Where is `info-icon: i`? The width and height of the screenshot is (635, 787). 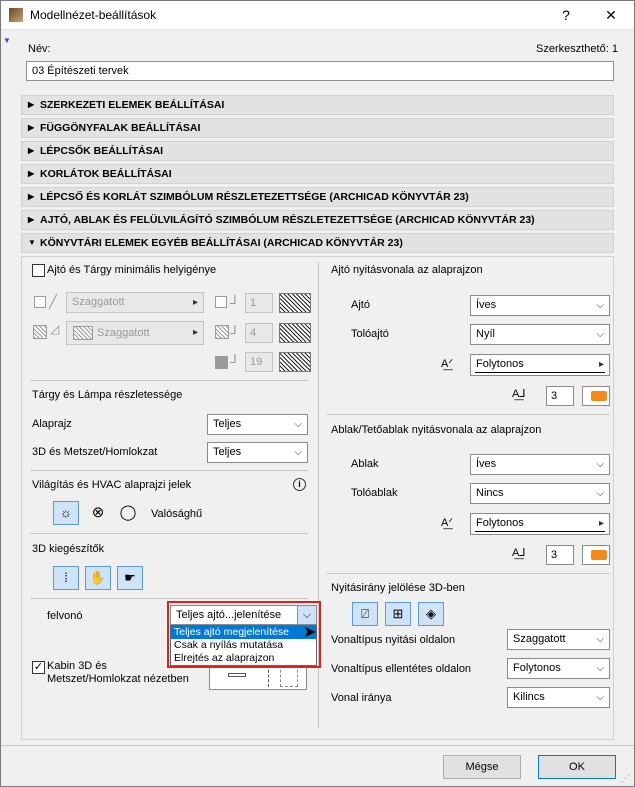 info-icon: i is located at coordinates (299, 484).